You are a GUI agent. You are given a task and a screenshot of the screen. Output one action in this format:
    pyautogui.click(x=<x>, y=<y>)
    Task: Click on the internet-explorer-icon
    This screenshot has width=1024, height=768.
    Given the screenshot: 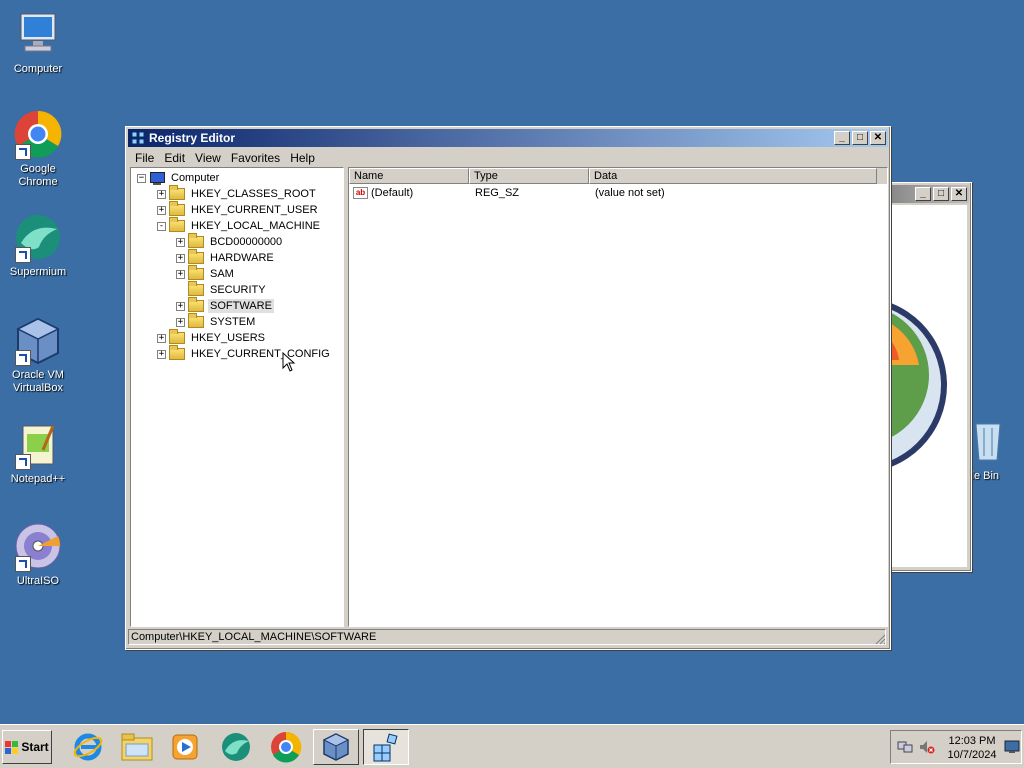 What is the action you would take?
    pyautogui.click(x=88, y=747)
    